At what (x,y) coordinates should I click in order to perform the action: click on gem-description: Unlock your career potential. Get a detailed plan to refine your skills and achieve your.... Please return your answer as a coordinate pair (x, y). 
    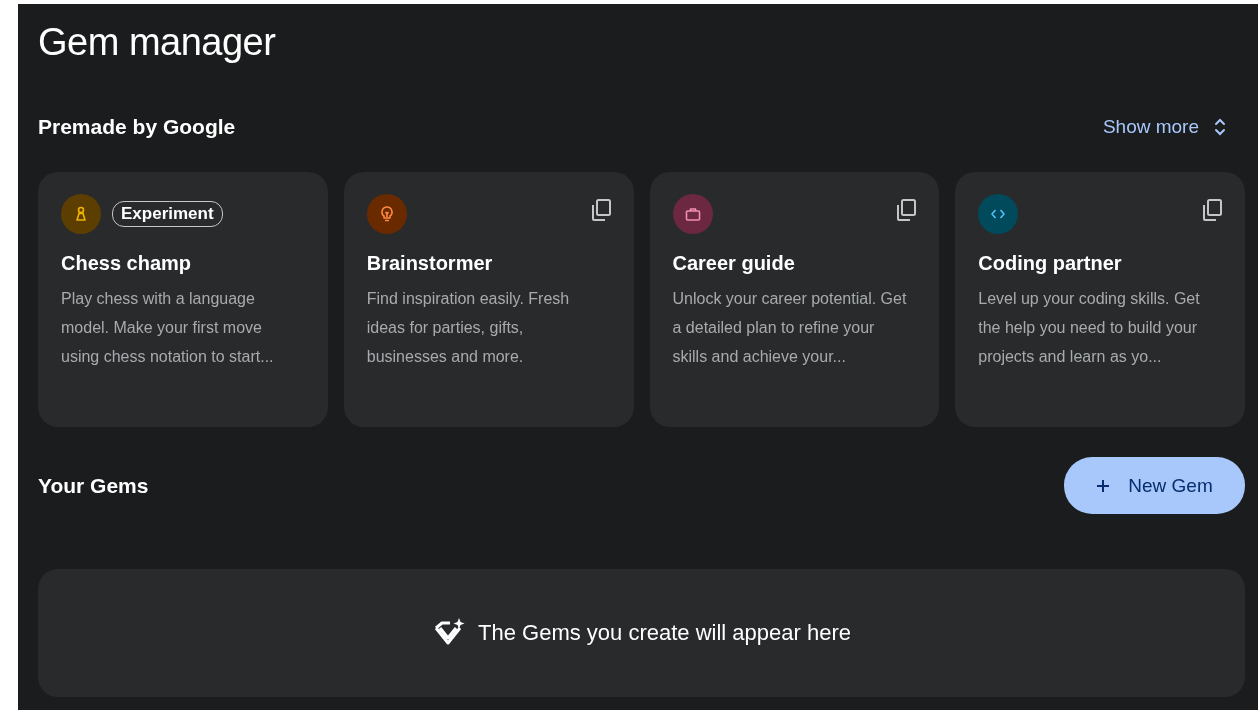
    Looking at the image, I should click on (790, 328).